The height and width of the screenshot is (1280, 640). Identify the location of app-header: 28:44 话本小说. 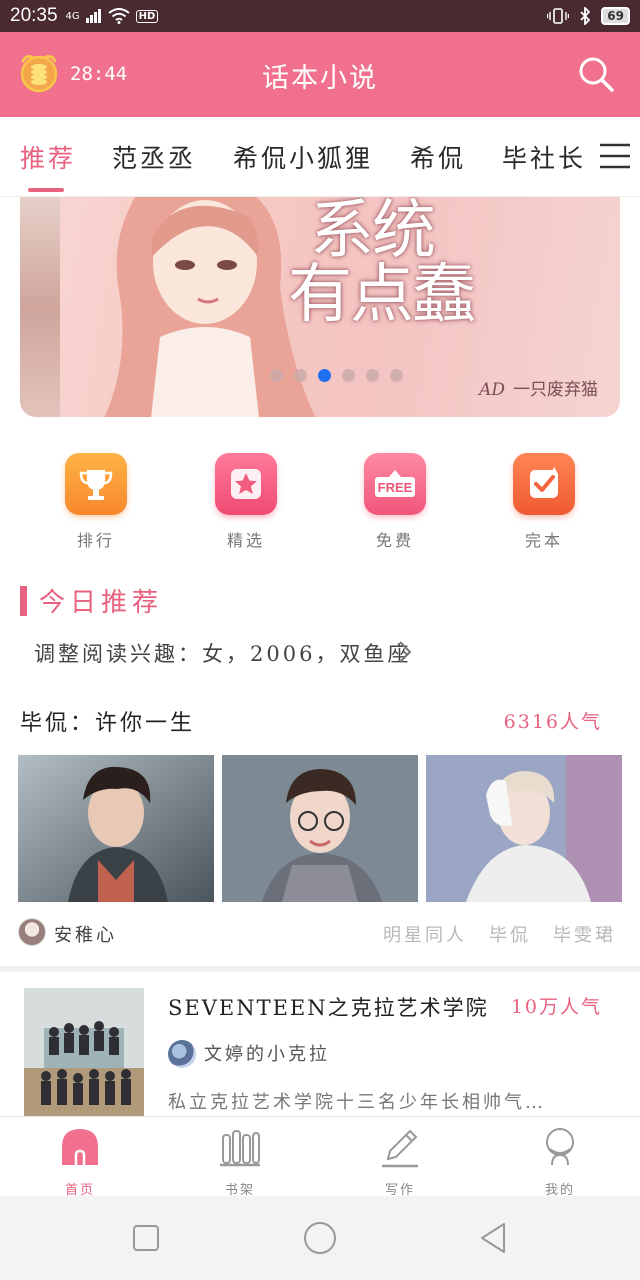
(320, 74).